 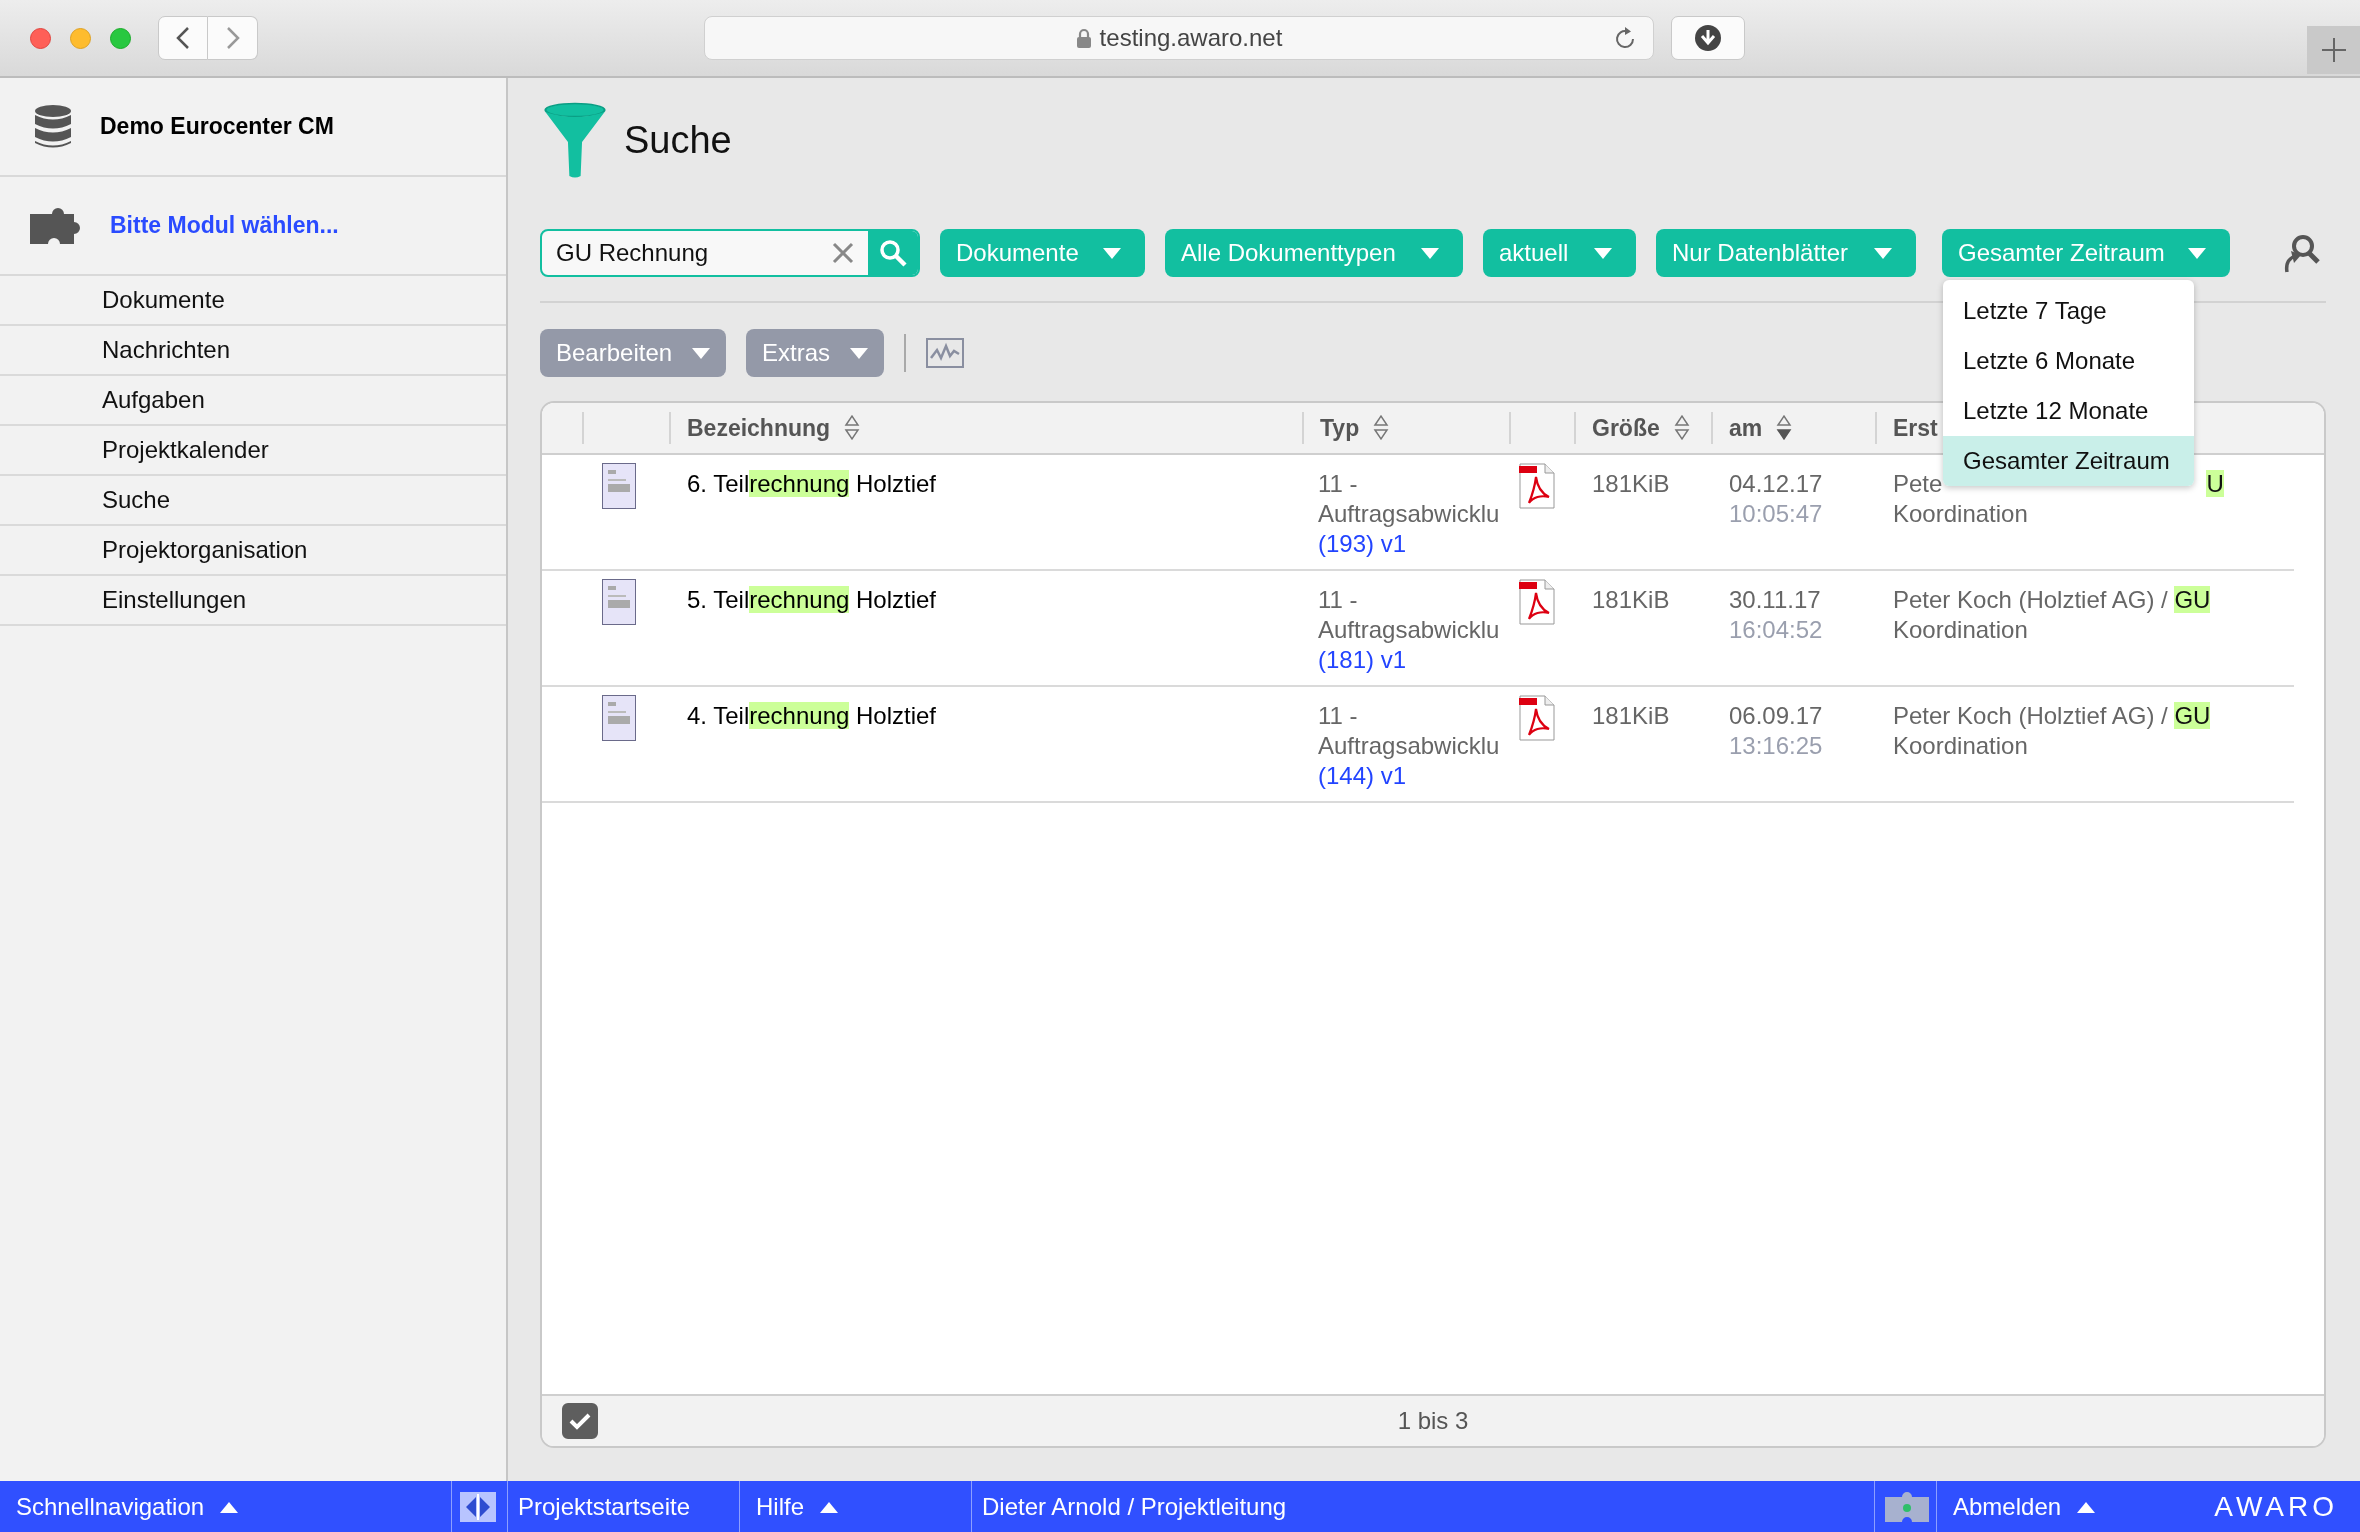 I want to click on reload-icon, so click(x=1625, y=39).